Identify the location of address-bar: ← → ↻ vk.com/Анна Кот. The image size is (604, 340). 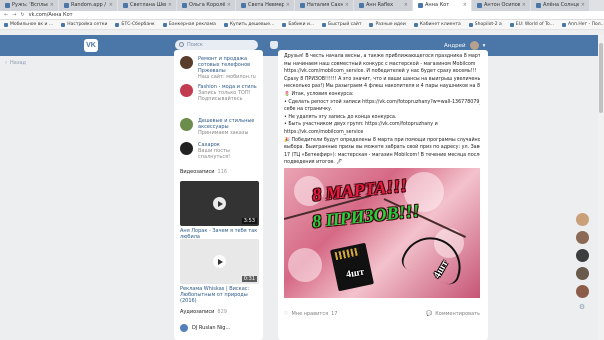
(302, 15).